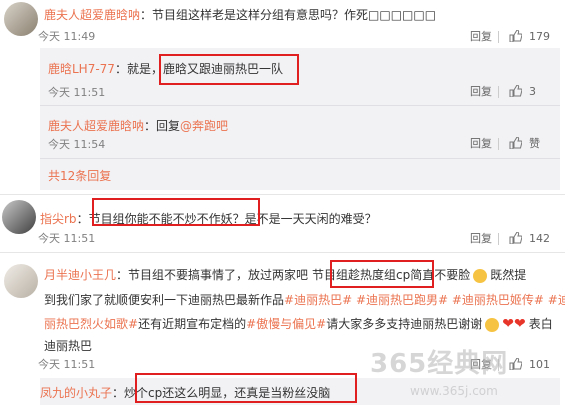  Describe the element at coordinates (286, 324) in the screenshot. I see `hashtag-link: #傲慢与偏见#` at that location.